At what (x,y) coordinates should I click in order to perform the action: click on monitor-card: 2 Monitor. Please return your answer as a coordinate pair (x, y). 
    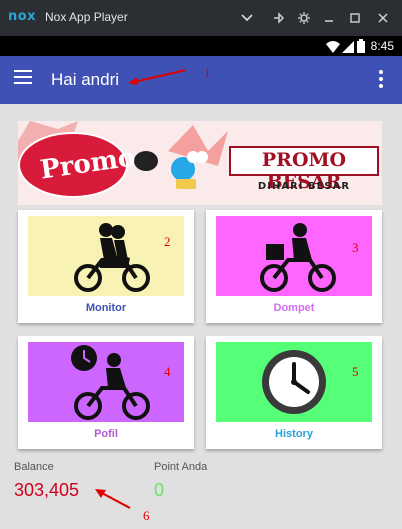
    Looking at the image, I should click on (106, 266).